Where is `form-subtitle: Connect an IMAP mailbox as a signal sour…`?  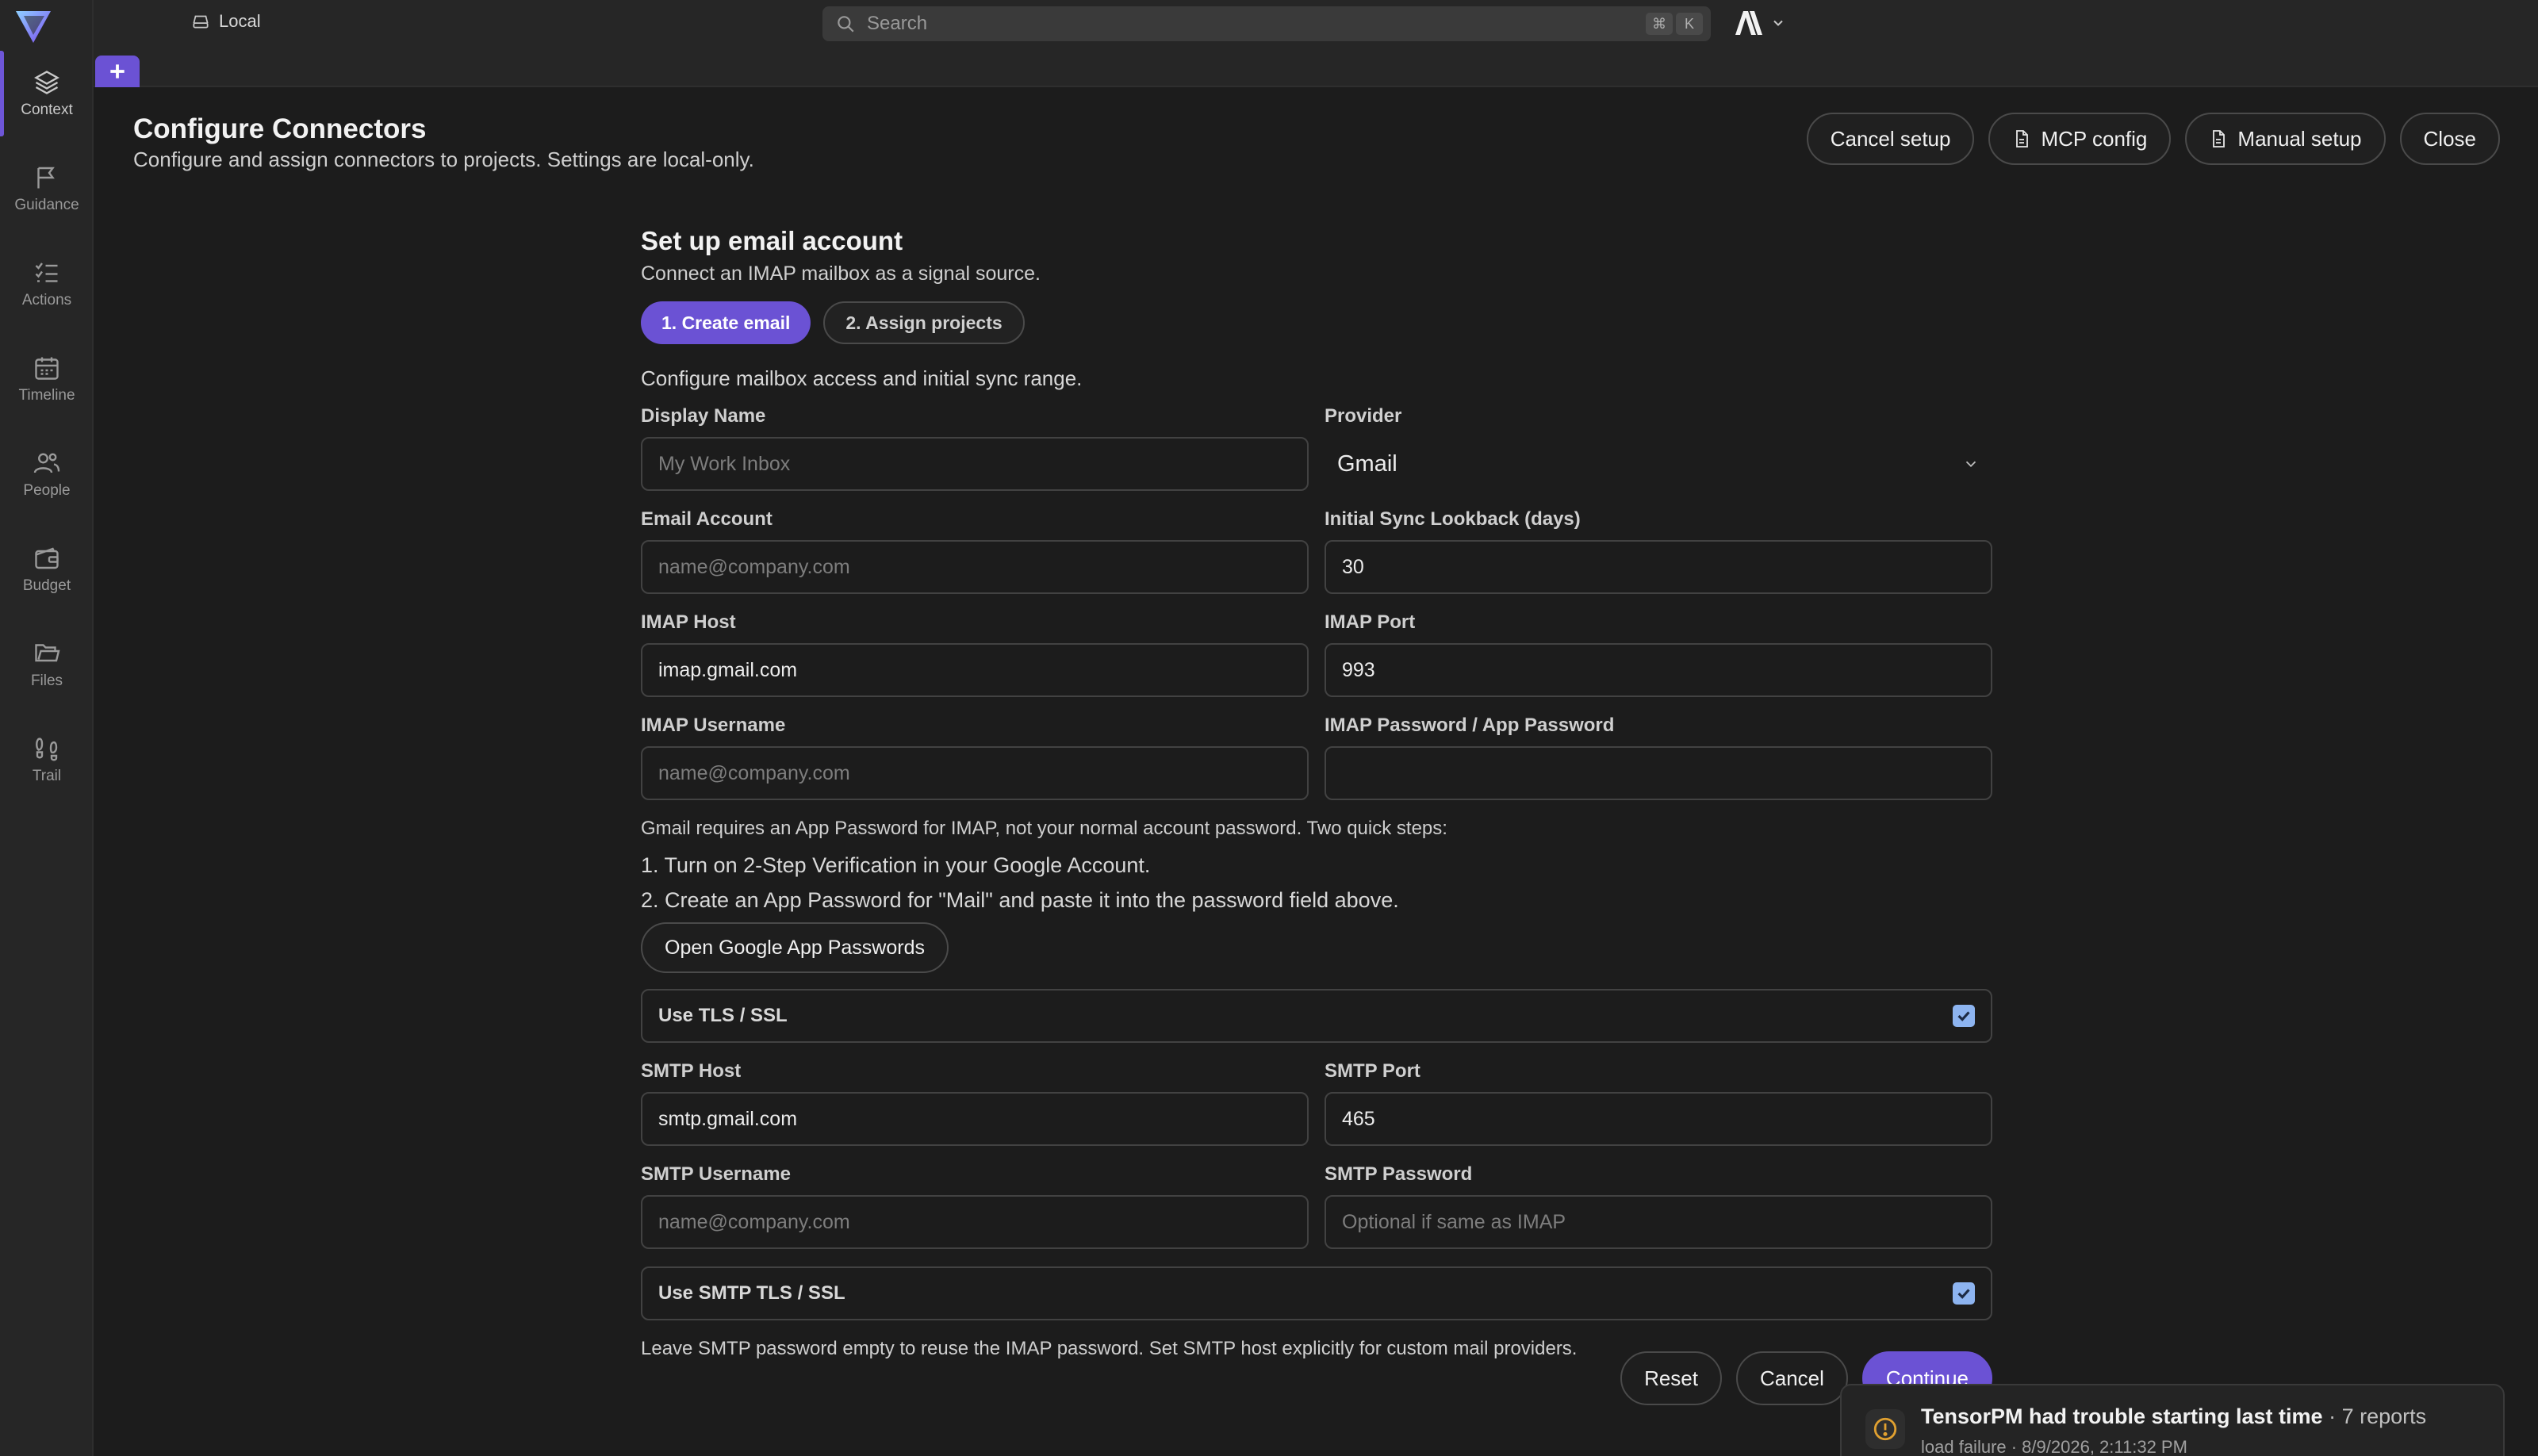 form-subtitle: Connect an IMAP mailbox as a signal sour… is located at coordinates (841, 273).